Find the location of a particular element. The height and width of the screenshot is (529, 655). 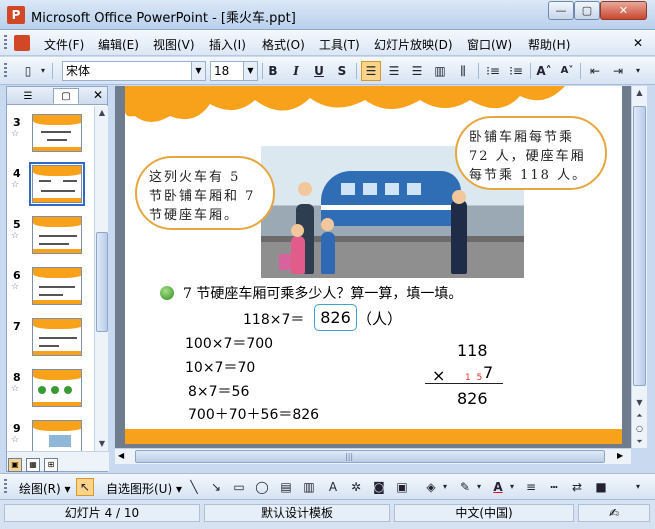

arrow-icon: ↘ is located at coordinates (216, 487).